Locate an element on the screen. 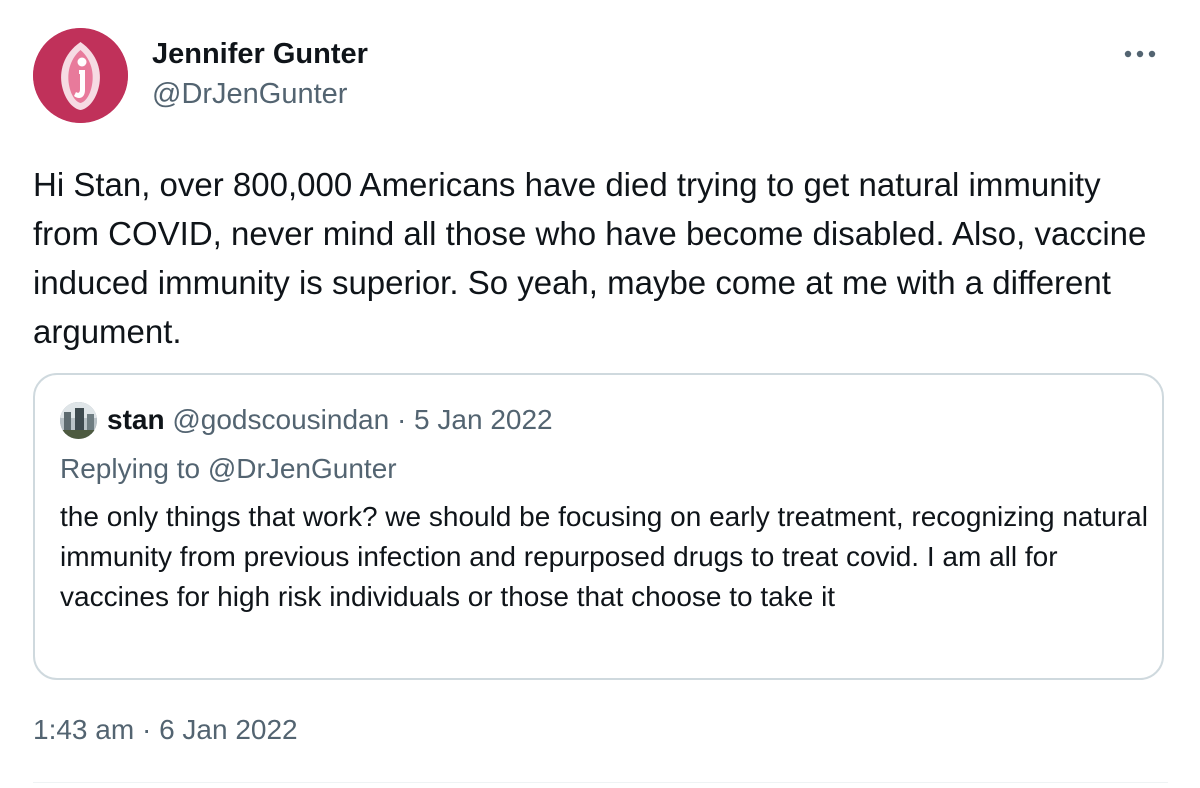  author-avatar is located at coordinates (80, 75).